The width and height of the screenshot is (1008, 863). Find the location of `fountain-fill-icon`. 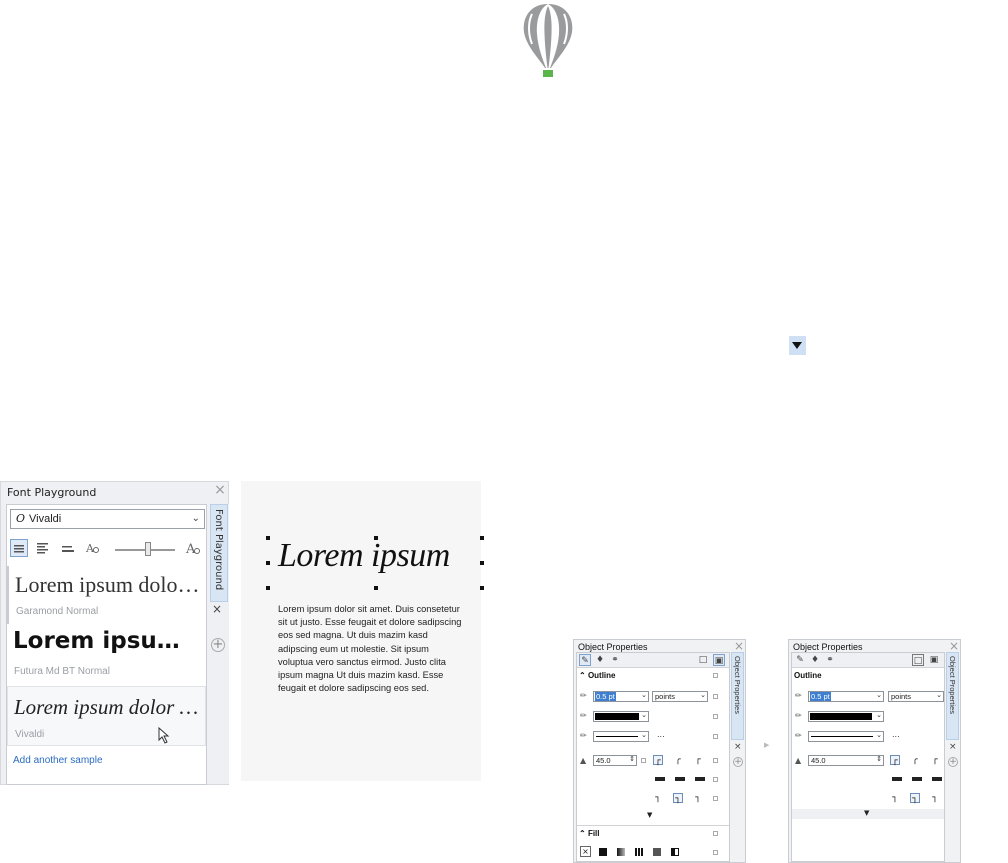

fountain-fill-icon is located at coordinates (621, 852).